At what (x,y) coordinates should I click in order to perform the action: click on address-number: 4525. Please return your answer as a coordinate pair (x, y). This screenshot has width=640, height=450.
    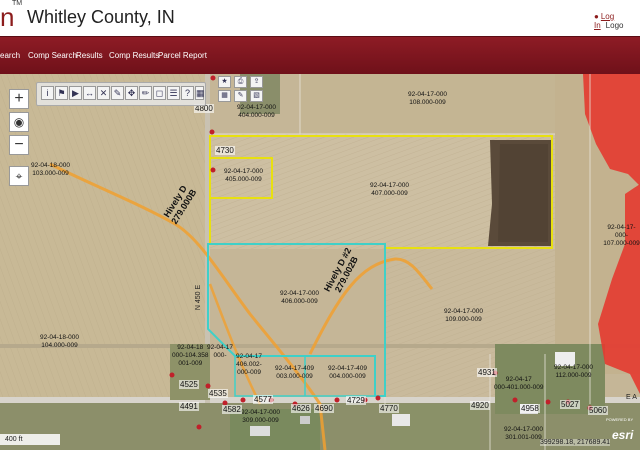
    Looking at the image, I should click on (189, 384).